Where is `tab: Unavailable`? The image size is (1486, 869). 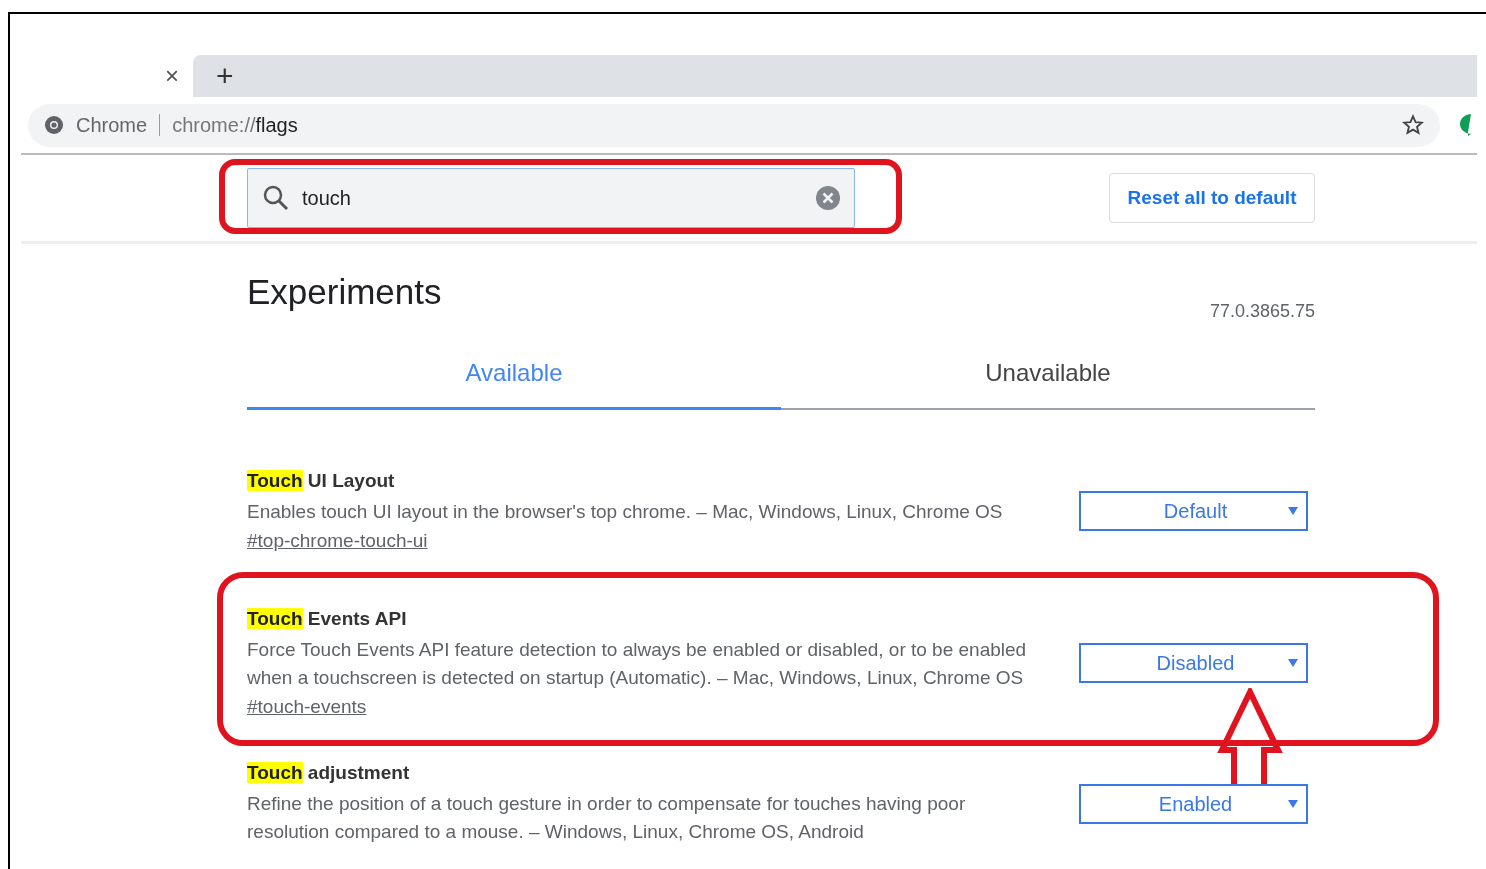 tab: Unavailable is located at coordinates (1048, 384).